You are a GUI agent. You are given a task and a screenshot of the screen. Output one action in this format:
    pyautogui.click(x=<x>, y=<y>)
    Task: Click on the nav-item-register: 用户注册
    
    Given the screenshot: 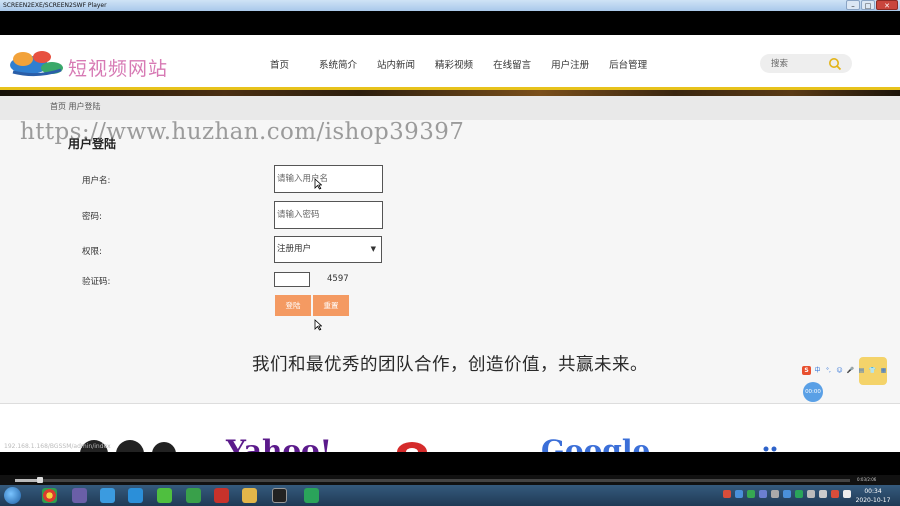 What is the action you would take?
    pyautogui.click(x=570, y=64)
    